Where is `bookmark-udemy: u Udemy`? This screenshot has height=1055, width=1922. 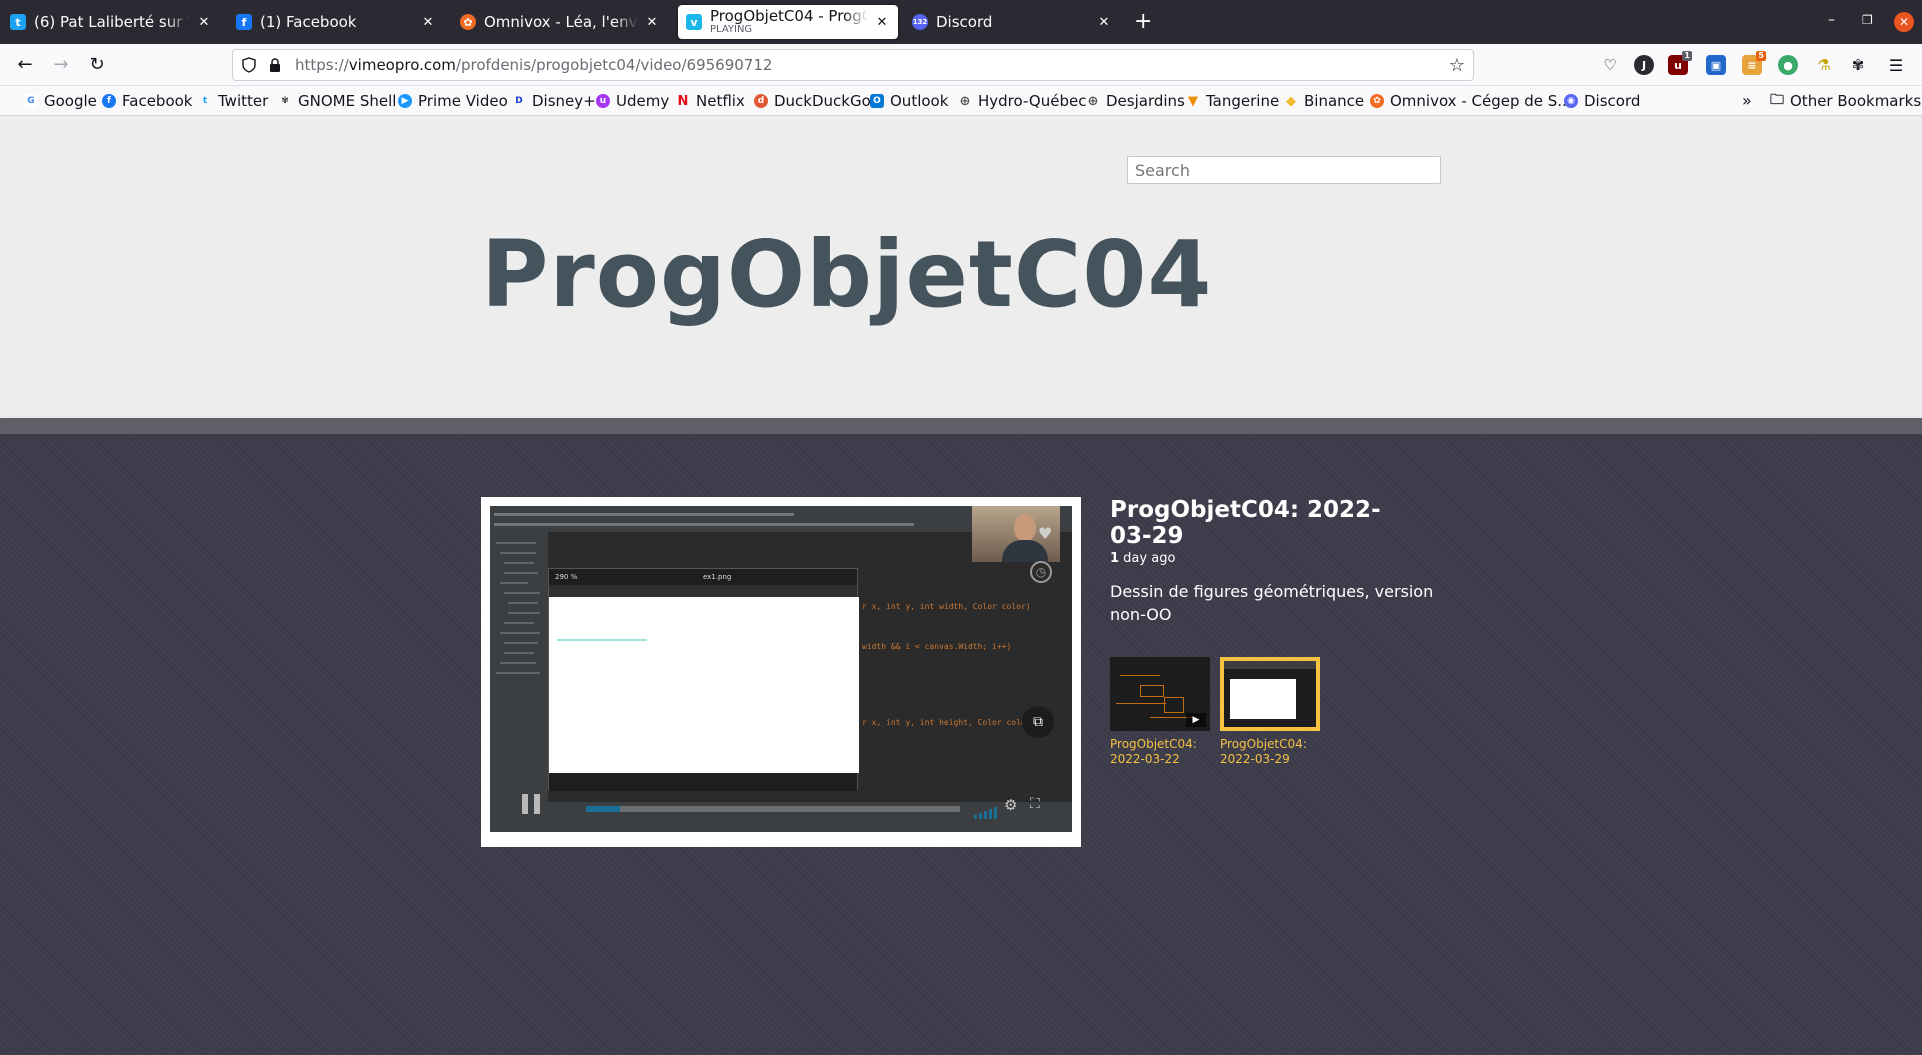
bookmark-udemy: u Udemy is located at coordinates (632, 101).